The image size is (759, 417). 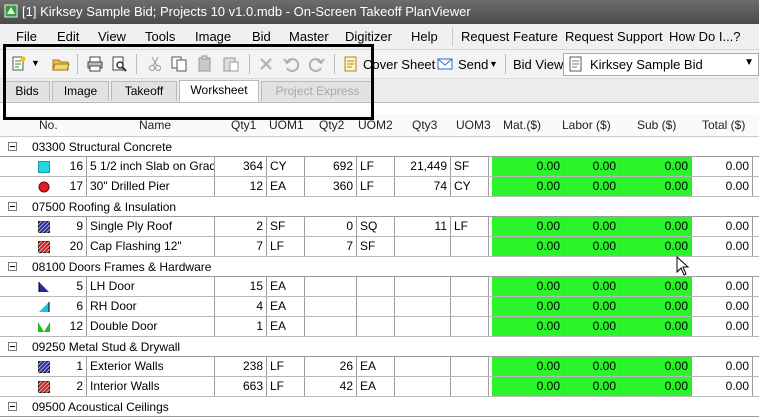 I want to click on column-header-sub: Sub ($), so click(x=656, y=125).